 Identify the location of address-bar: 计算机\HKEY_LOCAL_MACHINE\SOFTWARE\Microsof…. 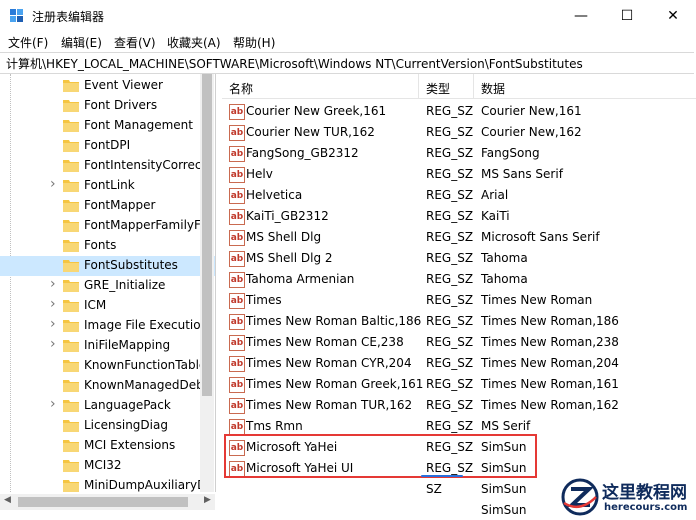
(347, 63).